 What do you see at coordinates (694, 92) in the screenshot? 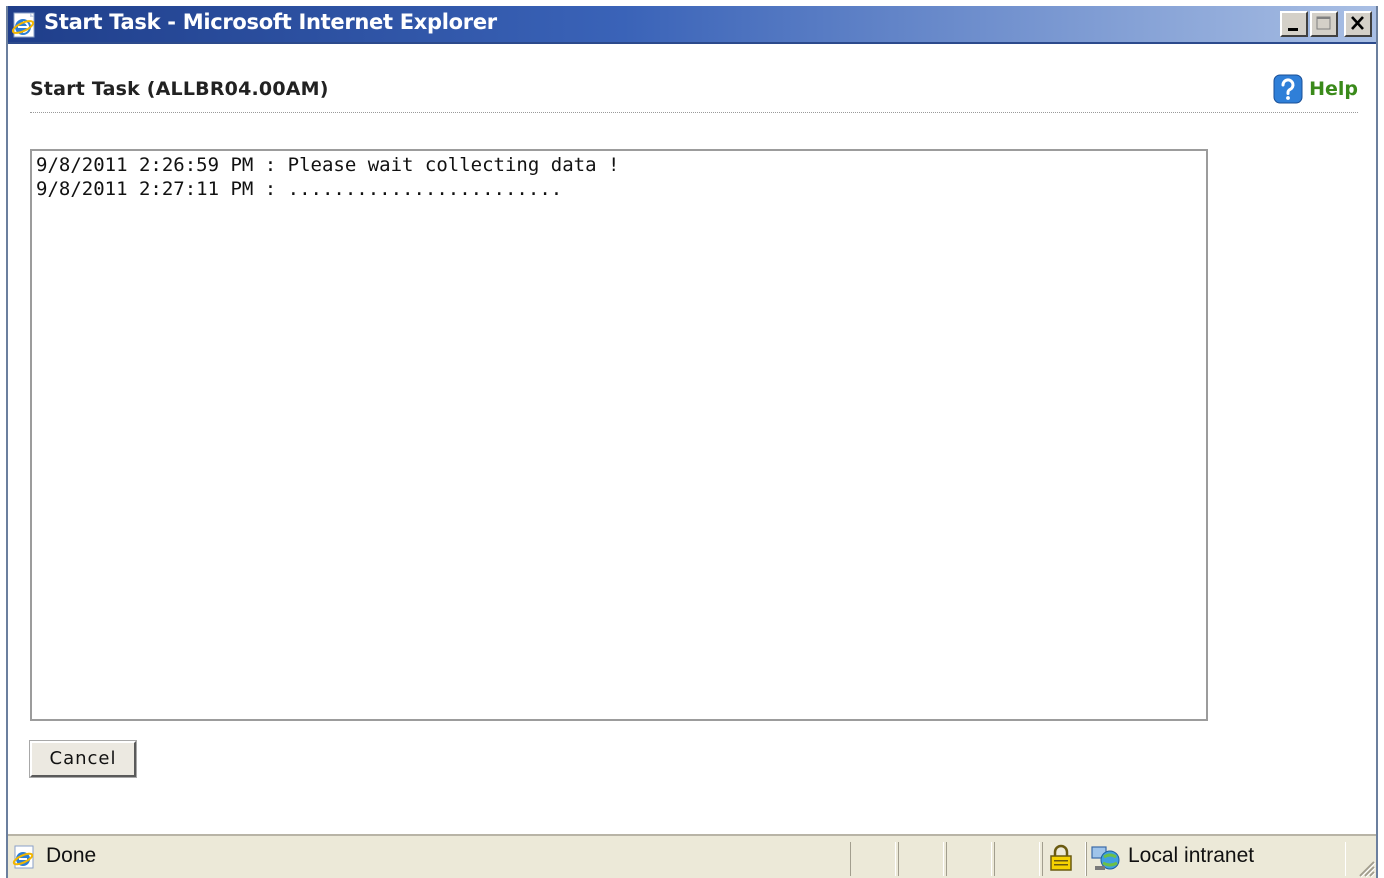
I see `page-header: Start Task (ALLBR04.00AM) Help` at bounding box center [694, 92].